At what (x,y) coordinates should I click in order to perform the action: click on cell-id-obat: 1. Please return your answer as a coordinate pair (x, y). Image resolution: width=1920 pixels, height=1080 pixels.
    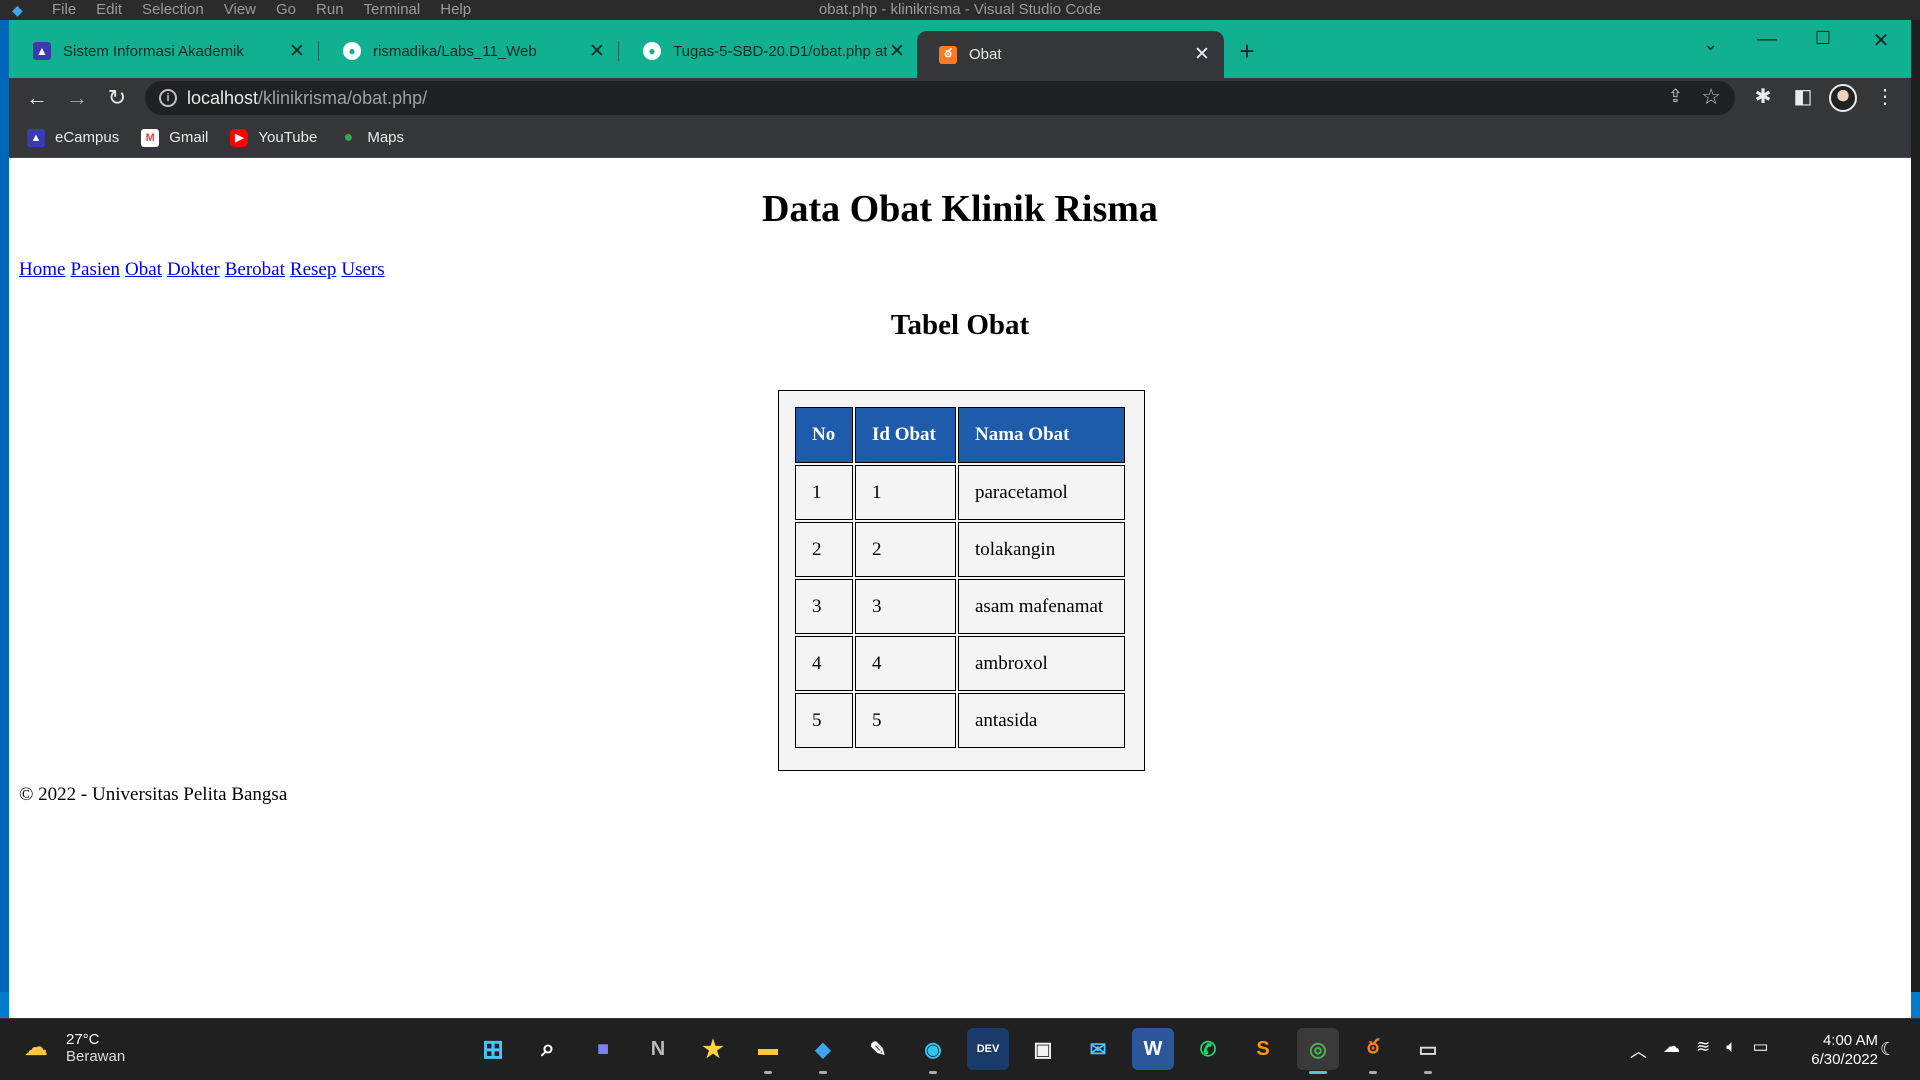
    Looking at the image, I should click on (905, 492).